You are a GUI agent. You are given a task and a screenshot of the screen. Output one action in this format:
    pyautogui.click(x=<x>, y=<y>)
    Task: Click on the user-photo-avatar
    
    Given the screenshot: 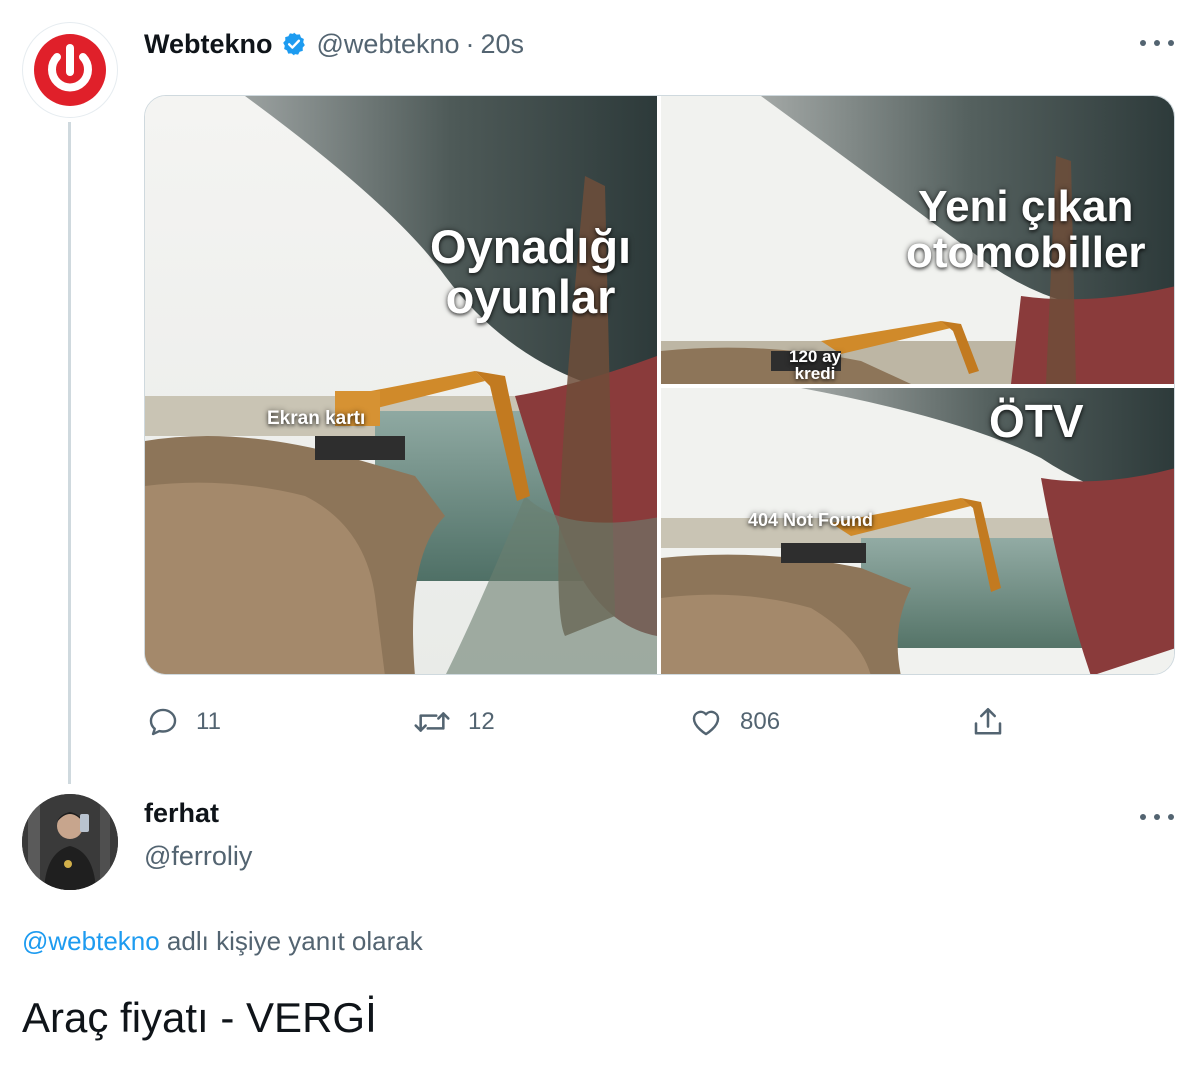 What is the action you would take?
    pyautogui.click(x=70, y=842)
    